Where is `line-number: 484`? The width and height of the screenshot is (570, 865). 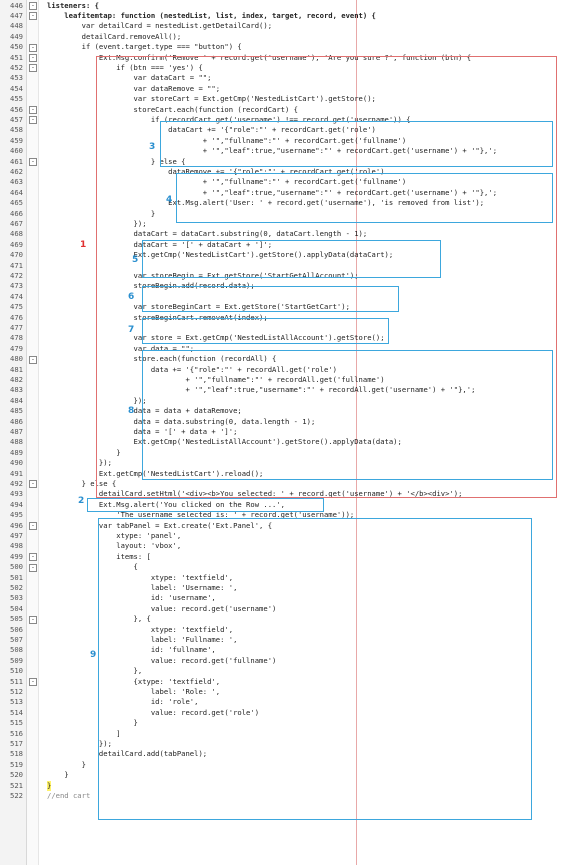 line-number: 484 is located at coordinates (16, 400).